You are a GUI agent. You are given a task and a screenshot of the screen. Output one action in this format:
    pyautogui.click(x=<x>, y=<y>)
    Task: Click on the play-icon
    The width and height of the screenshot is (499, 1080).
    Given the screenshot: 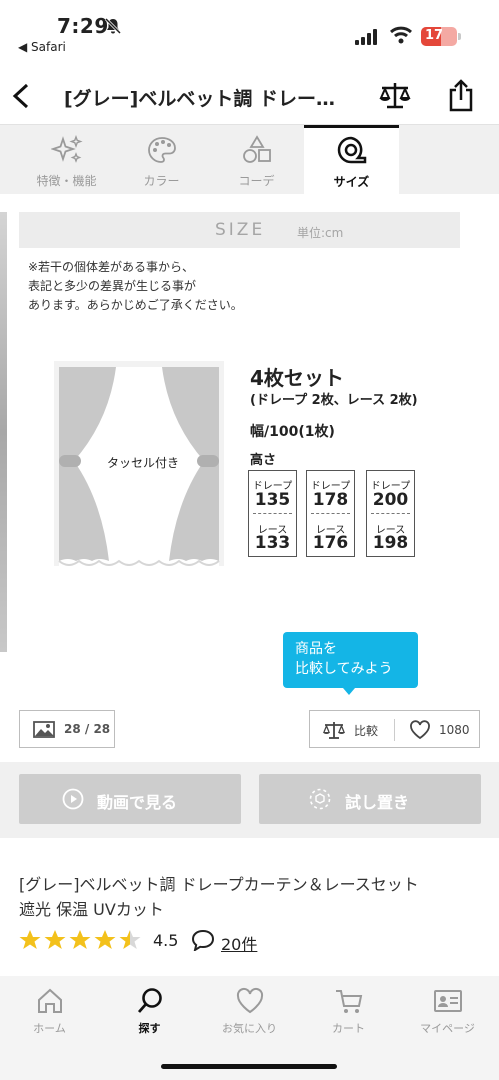 What is the action you would take?
    pyautogui.click(x=73, y=799)
    